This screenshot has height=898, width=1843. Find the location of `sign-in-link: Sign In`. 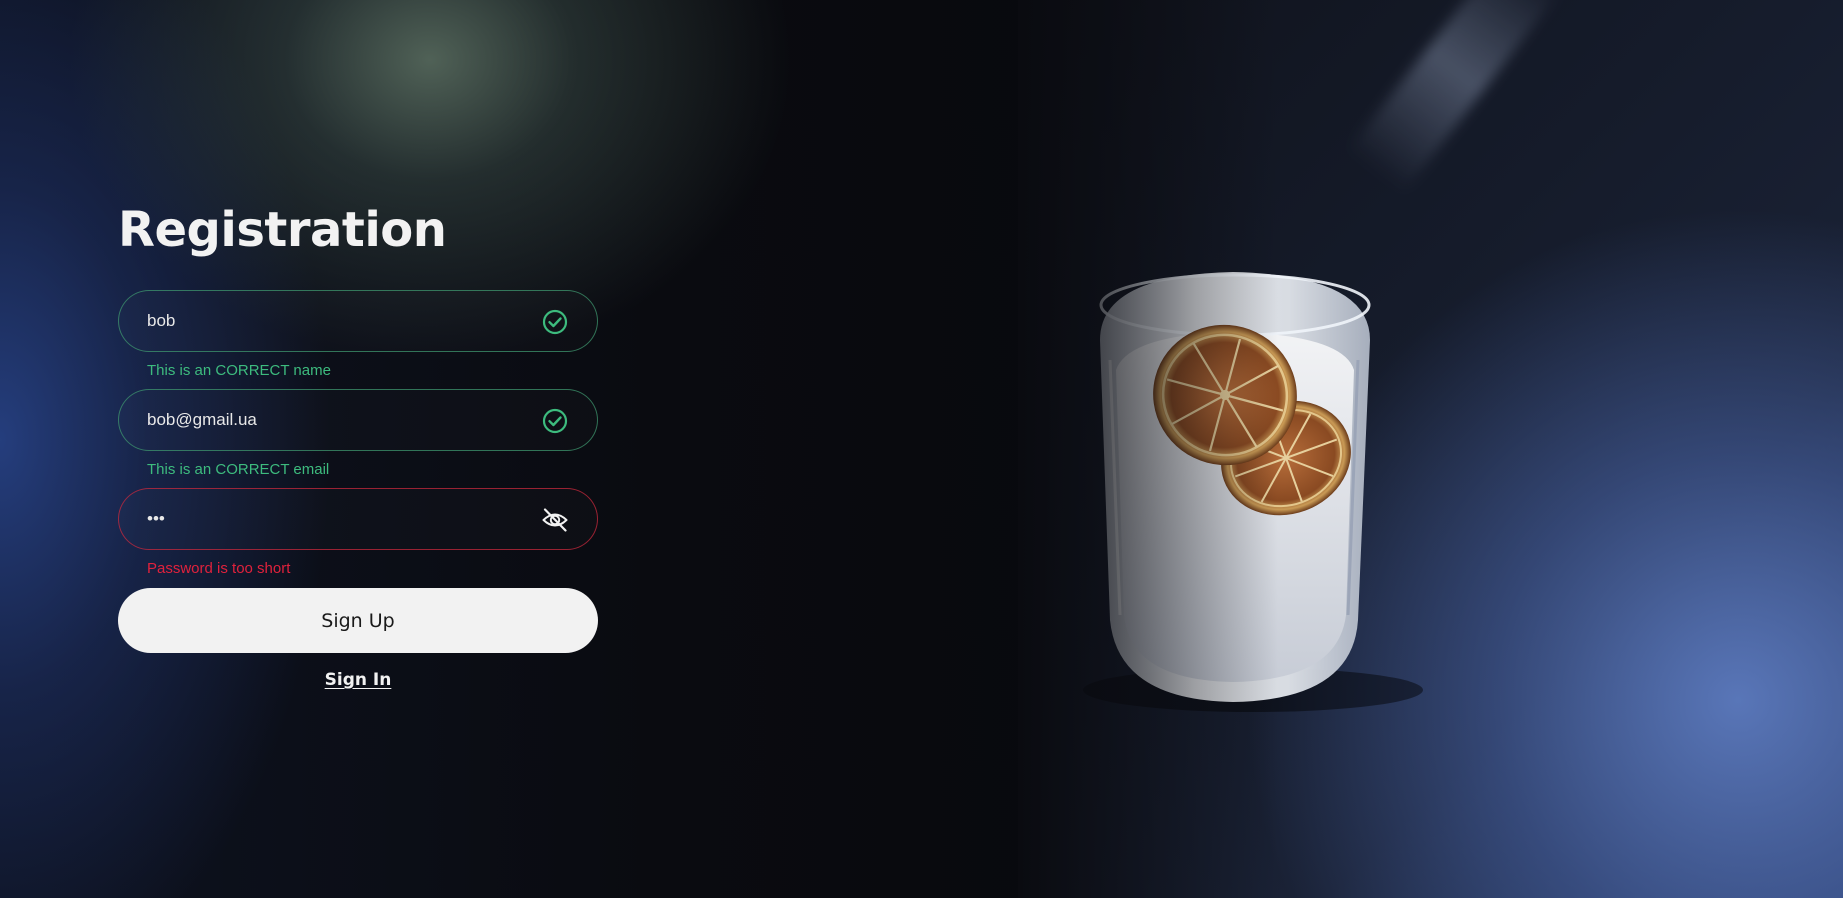

sign-in-link: Sign In is located at coordinates (358, 680).